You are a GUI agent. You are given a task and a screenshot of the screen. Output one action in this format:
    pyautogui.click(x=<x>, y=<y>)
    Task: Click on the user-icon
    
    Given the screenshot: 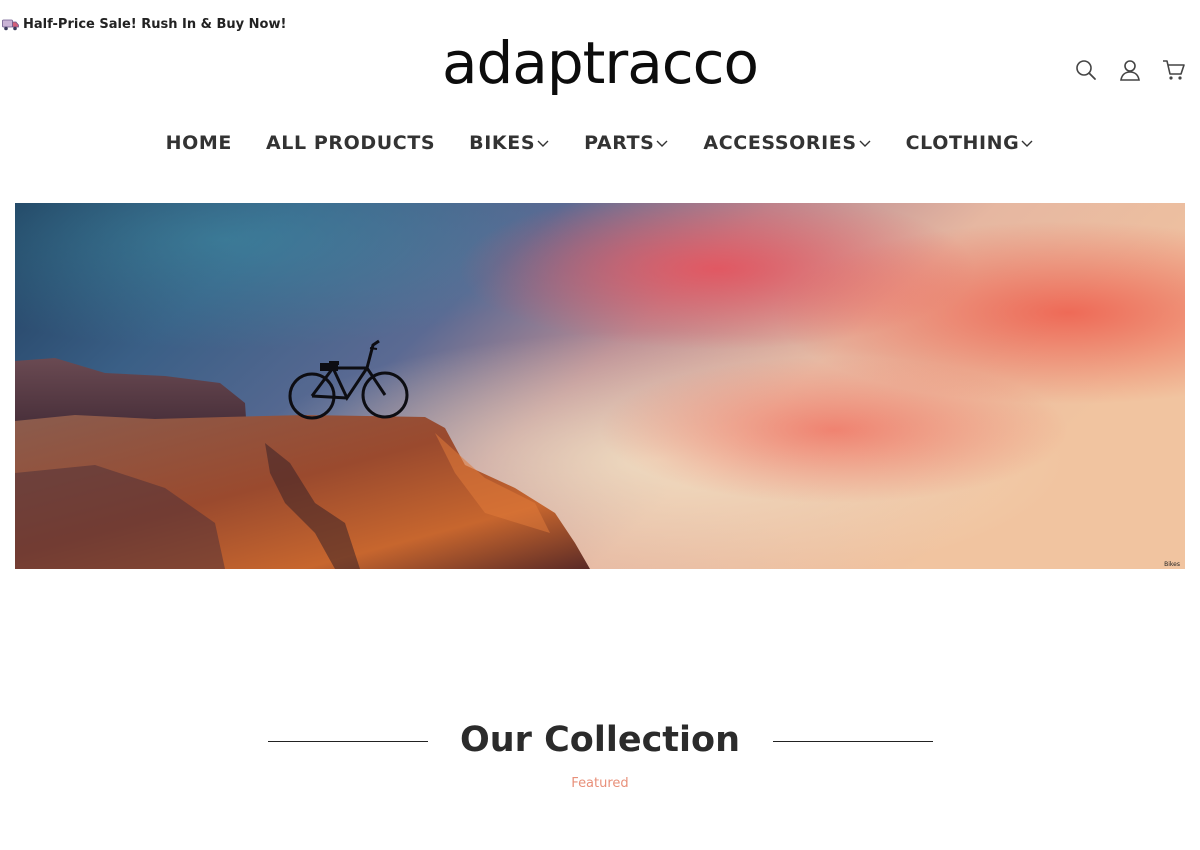 What is the action you would take?
    pyautogui.click(x=1130, y=70)
    